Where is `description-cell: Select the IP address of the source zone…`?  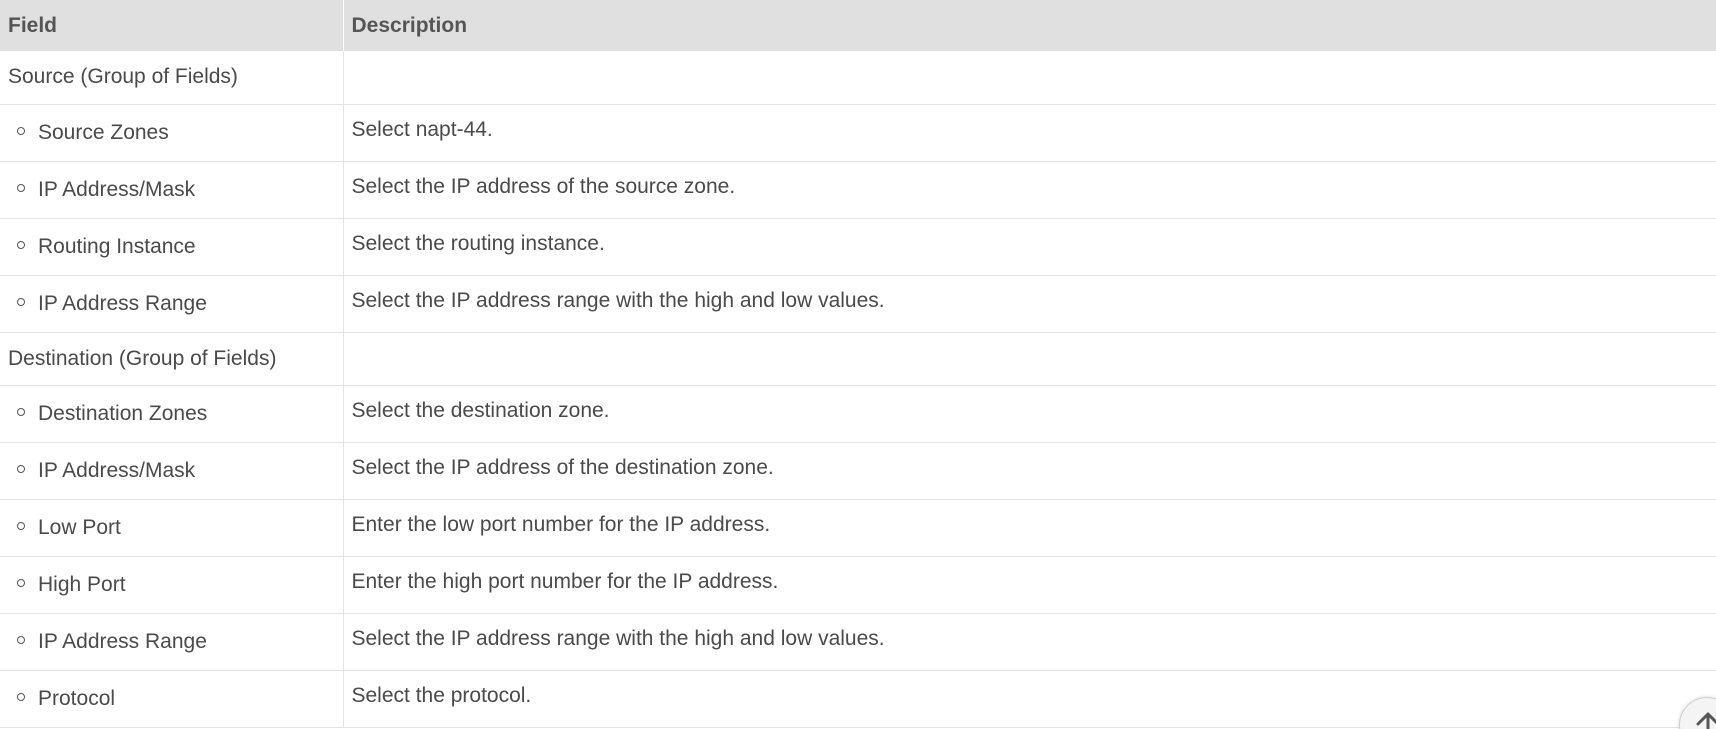 description-cell: Select the IP address of the source zone… is located at coordinates (1029, 190).